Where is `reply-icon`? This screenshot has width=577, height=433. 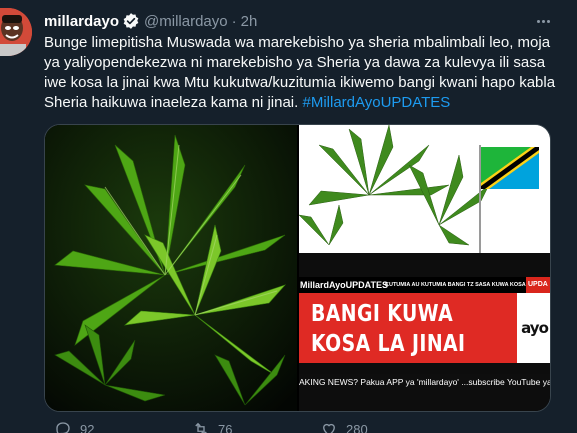 reply-icon is located at coordinates (63, 427).